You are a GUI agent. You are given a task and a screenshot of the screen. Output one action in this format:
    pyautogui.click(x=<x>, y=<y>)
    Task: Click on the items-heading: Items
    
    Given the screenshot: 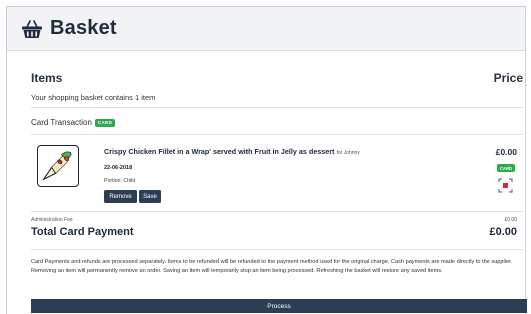 What is the action you would take?
    pyautogui.click(x=47, y=78)
    